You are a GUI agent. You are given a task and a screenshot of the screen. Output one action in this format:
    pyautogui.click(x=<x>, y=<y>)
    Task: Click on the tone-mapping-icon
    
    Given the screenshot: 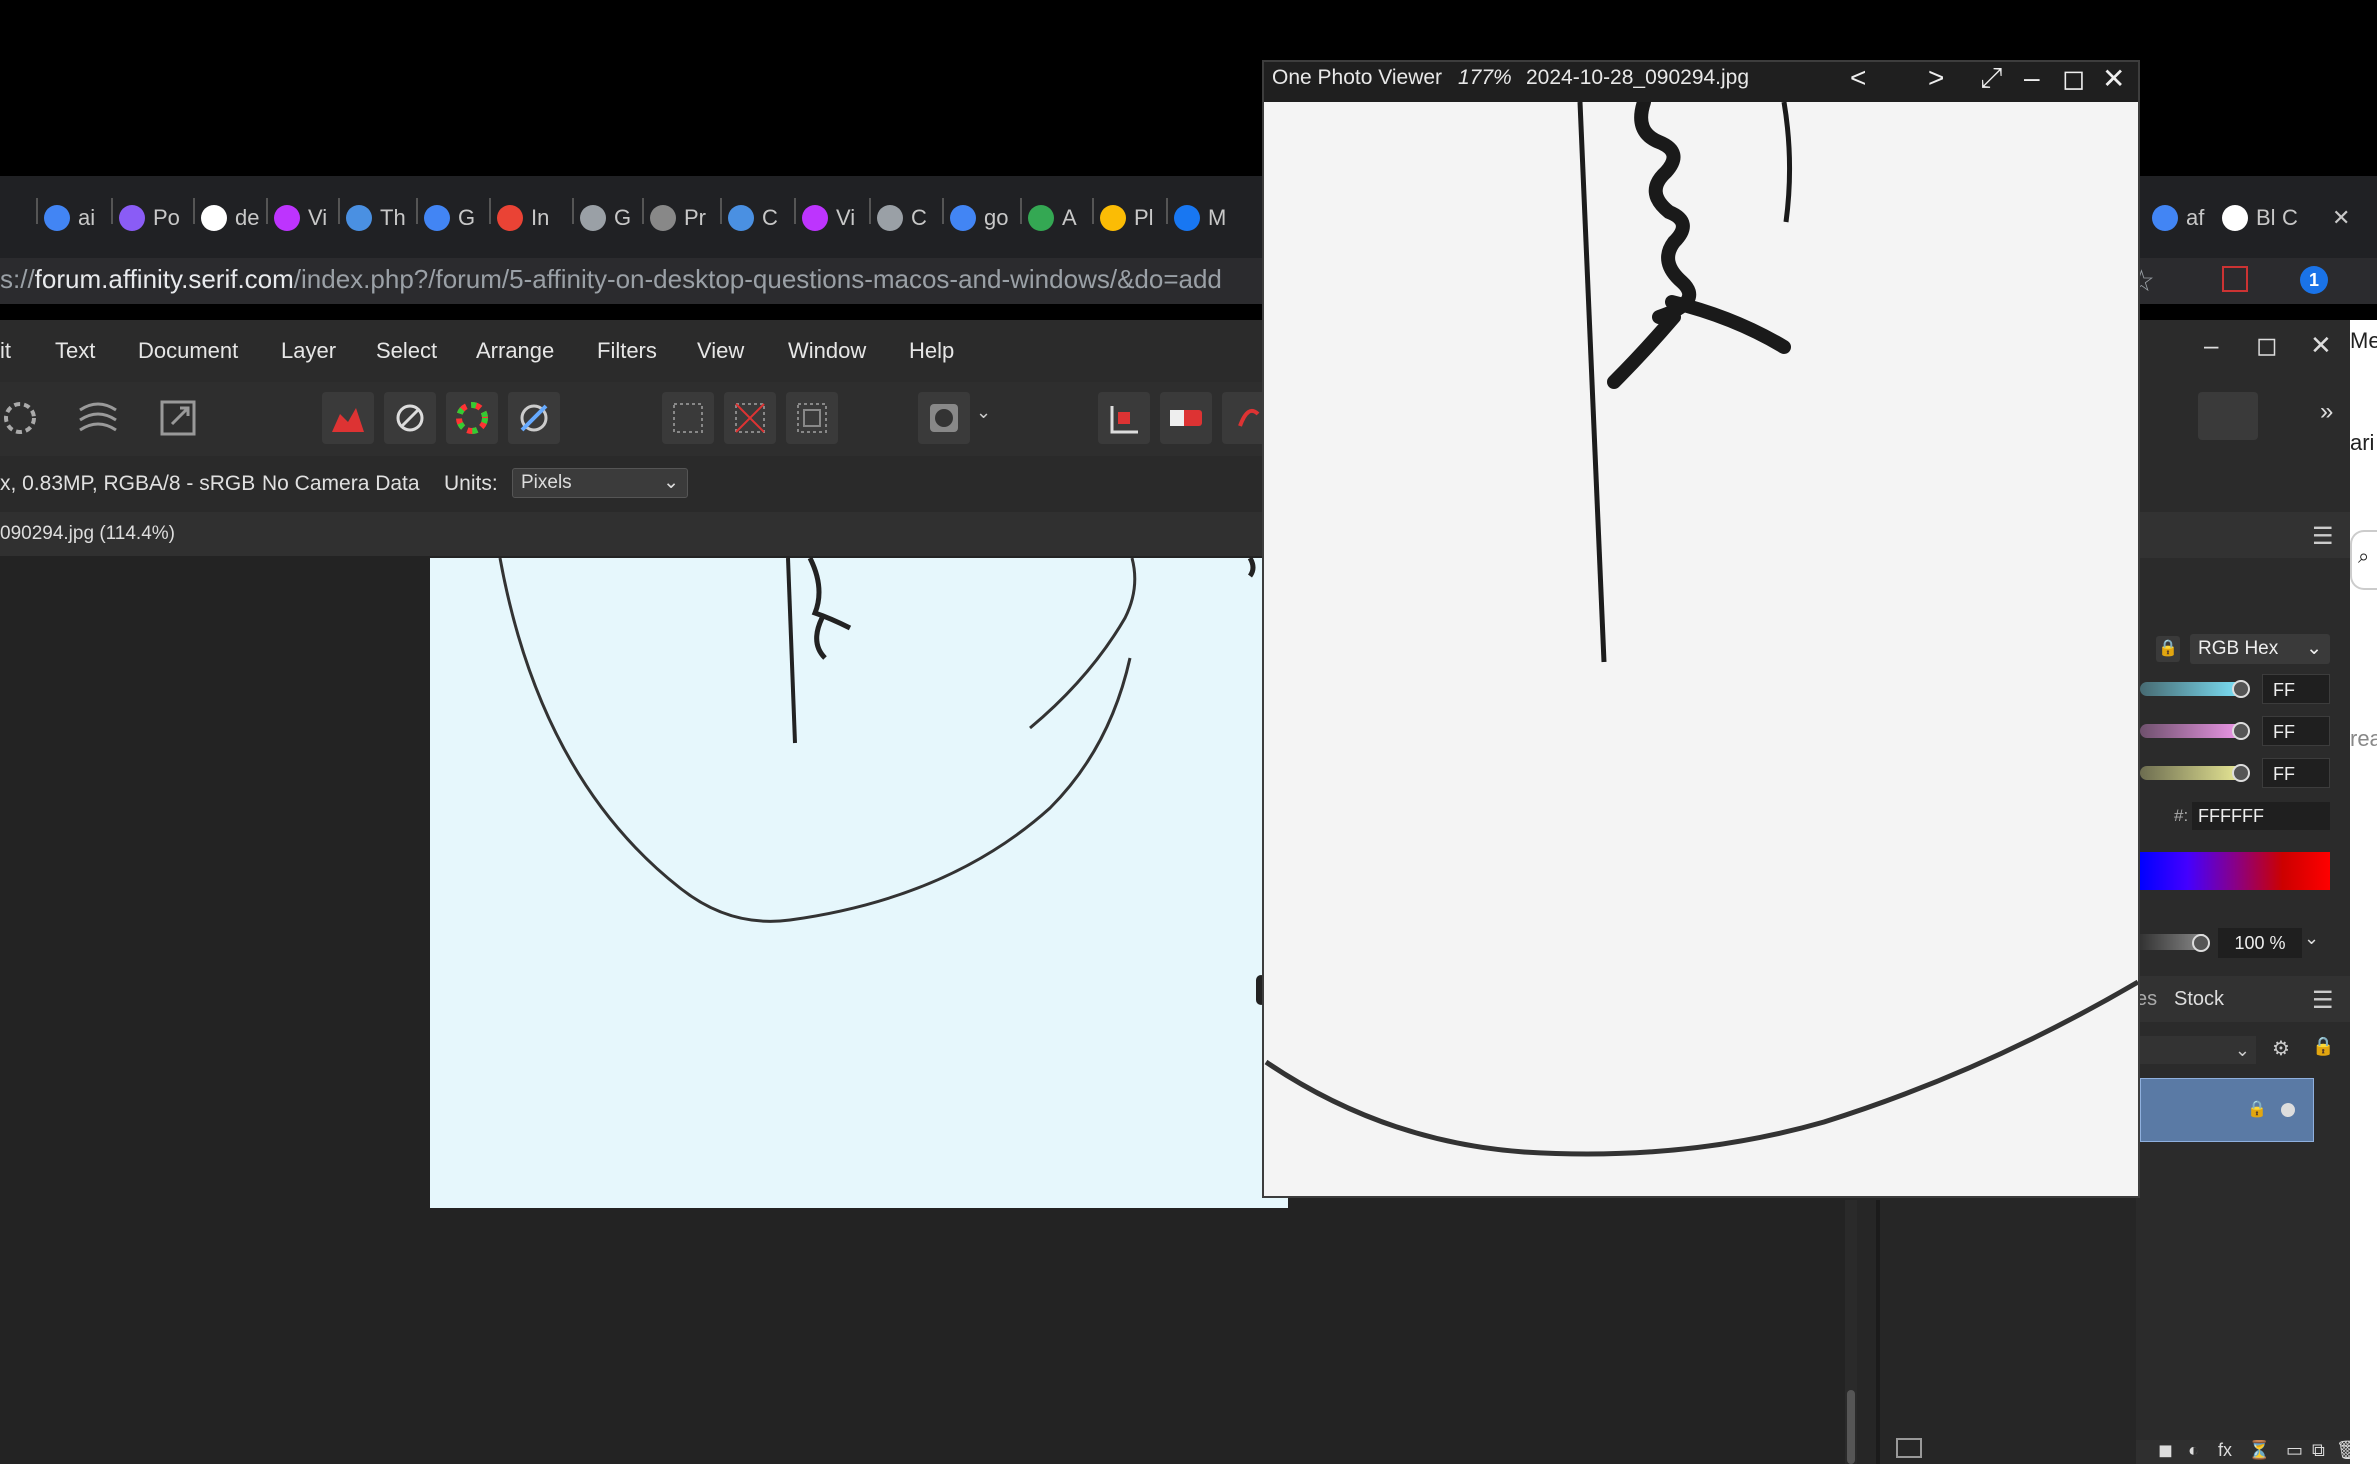 What is the action you would take?
    pyautogui.click(x=98, y=418)
    